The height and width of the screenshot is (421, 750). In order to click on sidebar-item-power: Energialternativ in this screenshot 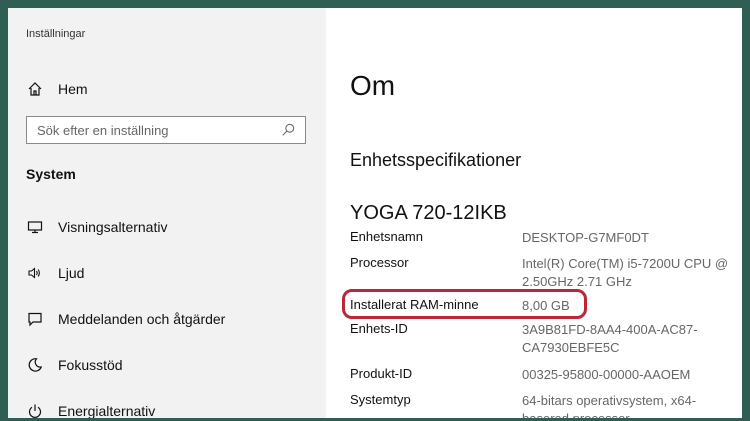, I will do `click(125, 403)`.